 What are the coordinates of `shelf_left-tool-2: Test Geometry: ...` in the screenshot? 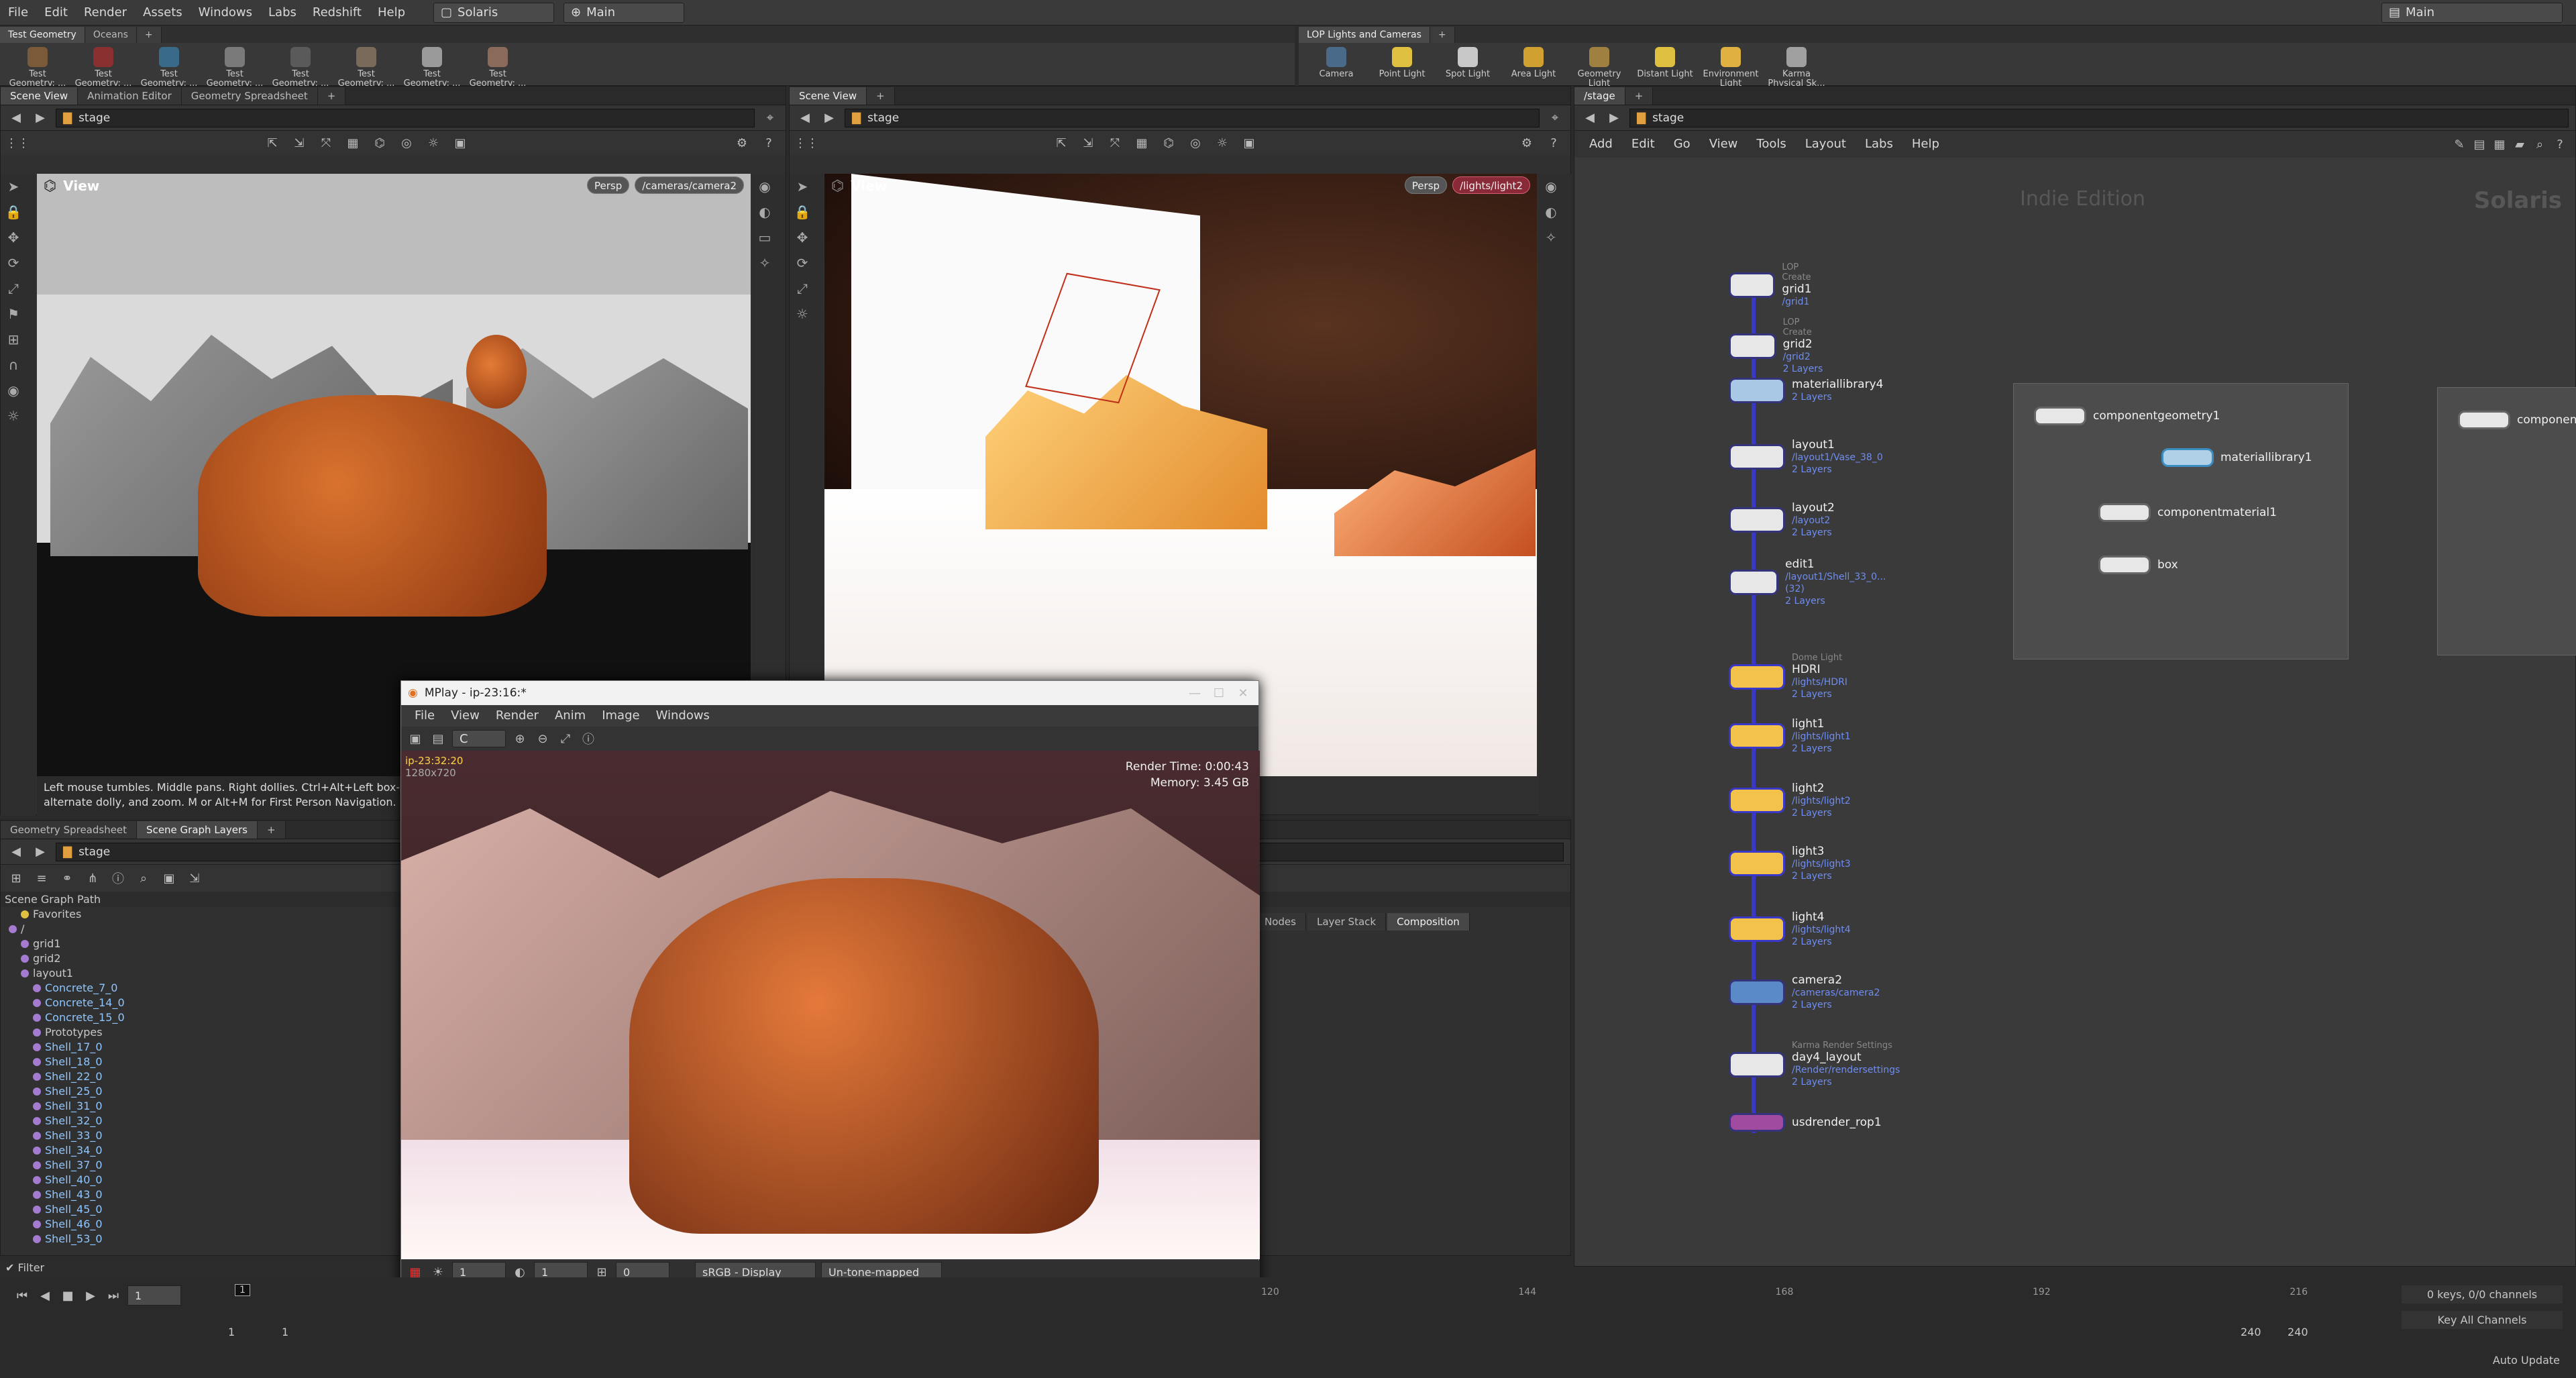 It's located at (169, 68).